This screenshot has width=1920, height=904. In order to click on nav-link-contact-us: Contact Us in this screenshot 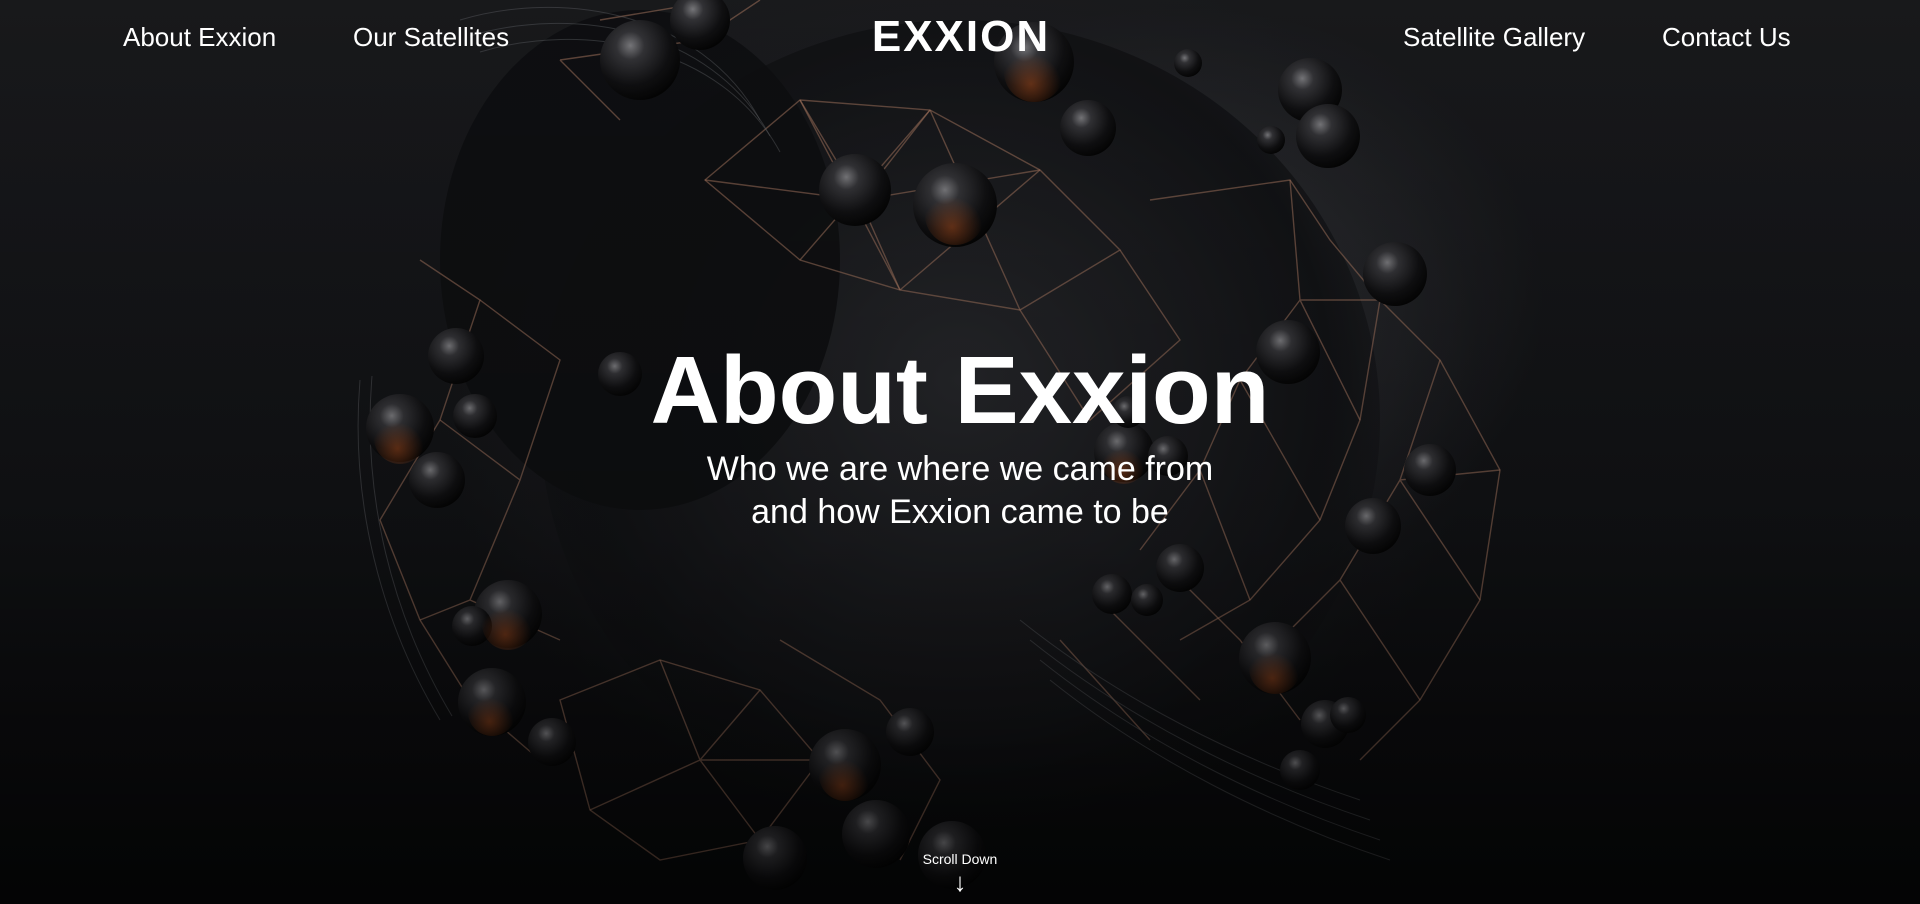, I will do `click(1726, 37)`.